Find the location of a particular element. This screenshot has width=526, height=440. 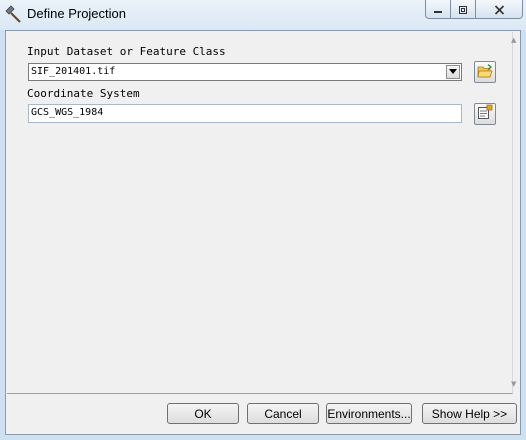

hammer-icon is located at coordinates (14, 14).